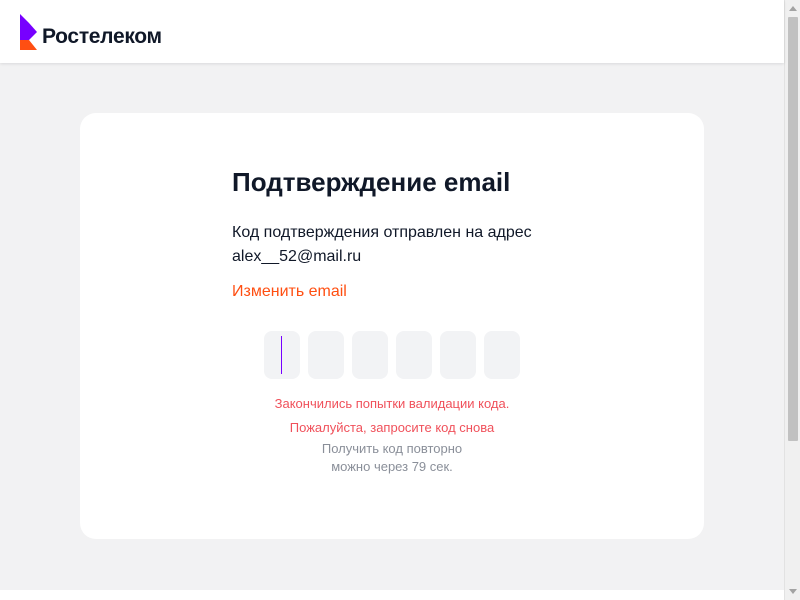  I want to click on resend-countdown: можно через 79 сек., so click(392, 466).